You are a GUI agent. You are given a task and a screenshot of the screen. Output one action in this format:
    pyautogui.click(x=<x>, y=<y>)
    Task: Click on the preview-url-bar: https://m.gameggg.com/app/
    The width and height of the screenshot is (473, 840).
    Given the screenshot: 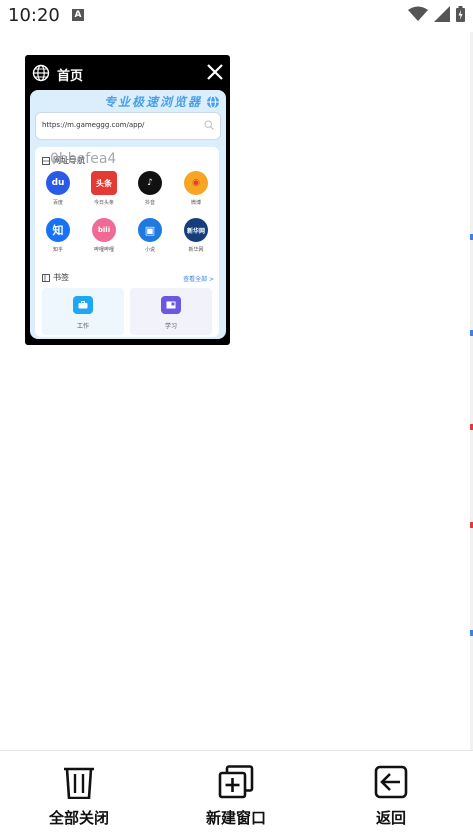 What is the action you would take?
    pyautogui.click(x=128, y=126)
    